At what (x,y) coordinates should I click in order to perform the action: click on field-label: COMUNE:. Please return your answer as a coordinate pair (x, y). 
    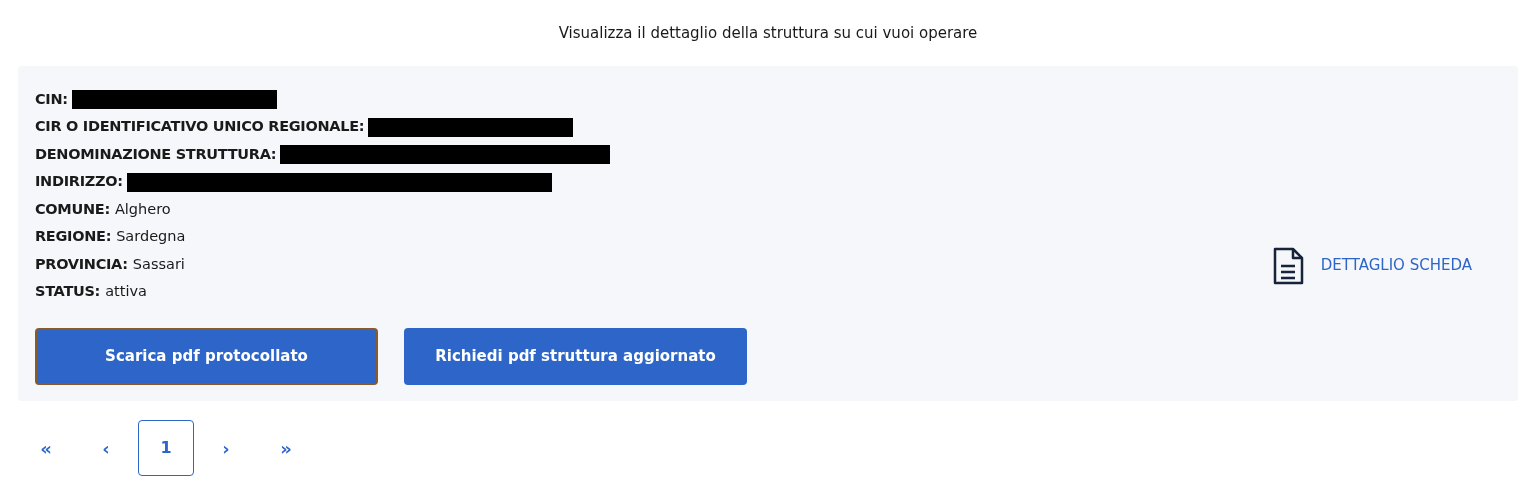
    Looking at the image, I should click on (72, 209).